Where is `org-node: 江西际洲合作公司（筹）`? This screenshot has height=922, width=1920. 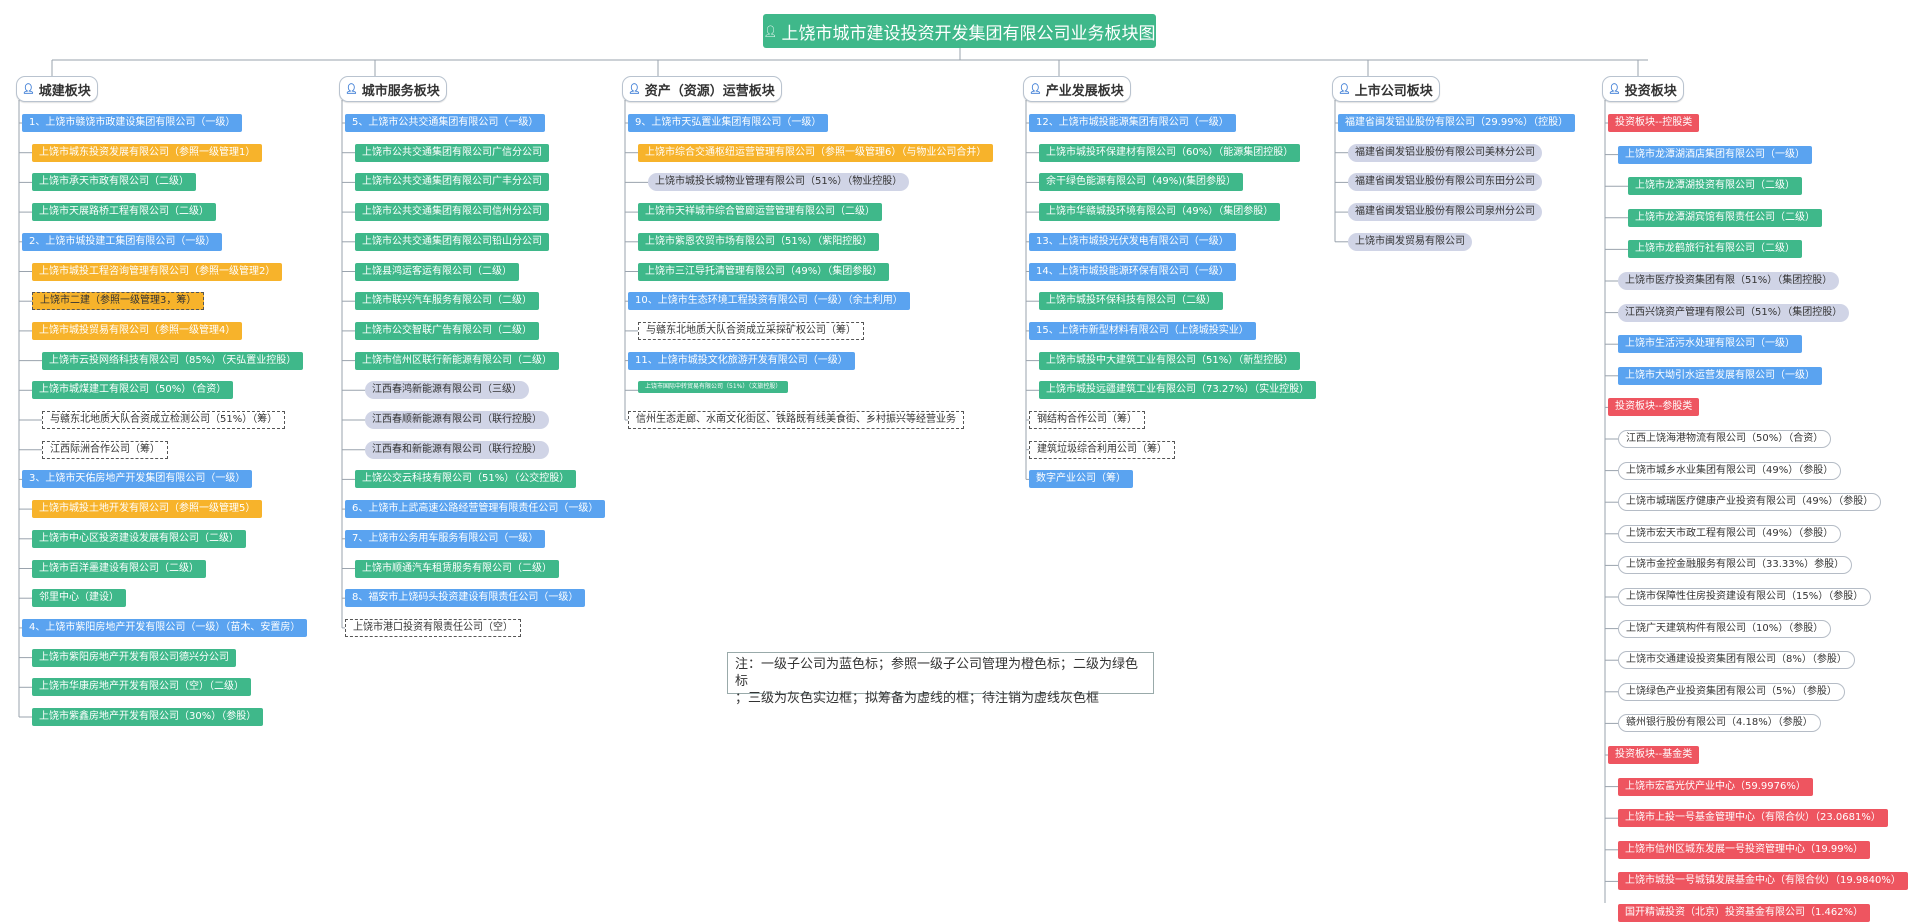 org-node: 江西际洲合作公司（筹） is located at coordinates (105, 449).